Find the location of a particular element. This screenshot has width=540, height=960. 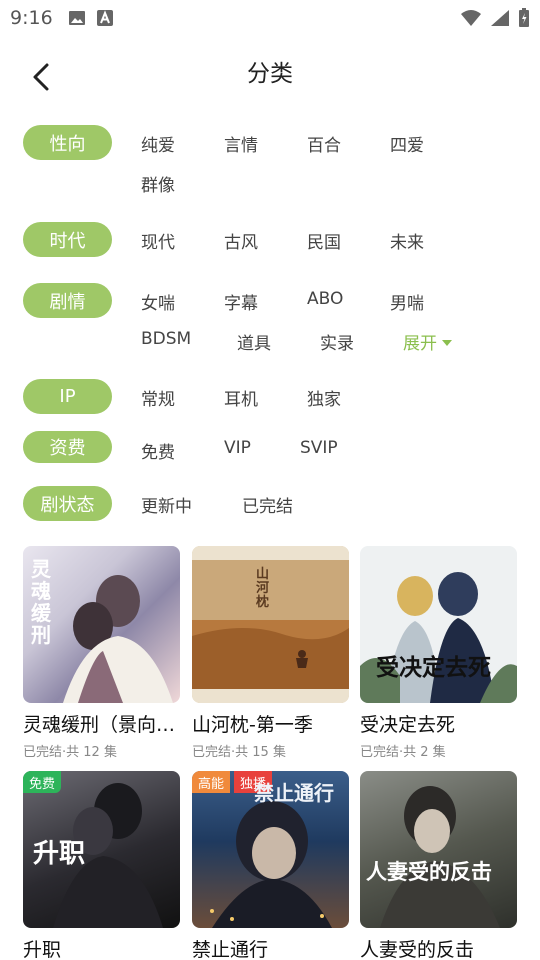

filter-category-fee: 资费 is located at coordinates (67, 447).